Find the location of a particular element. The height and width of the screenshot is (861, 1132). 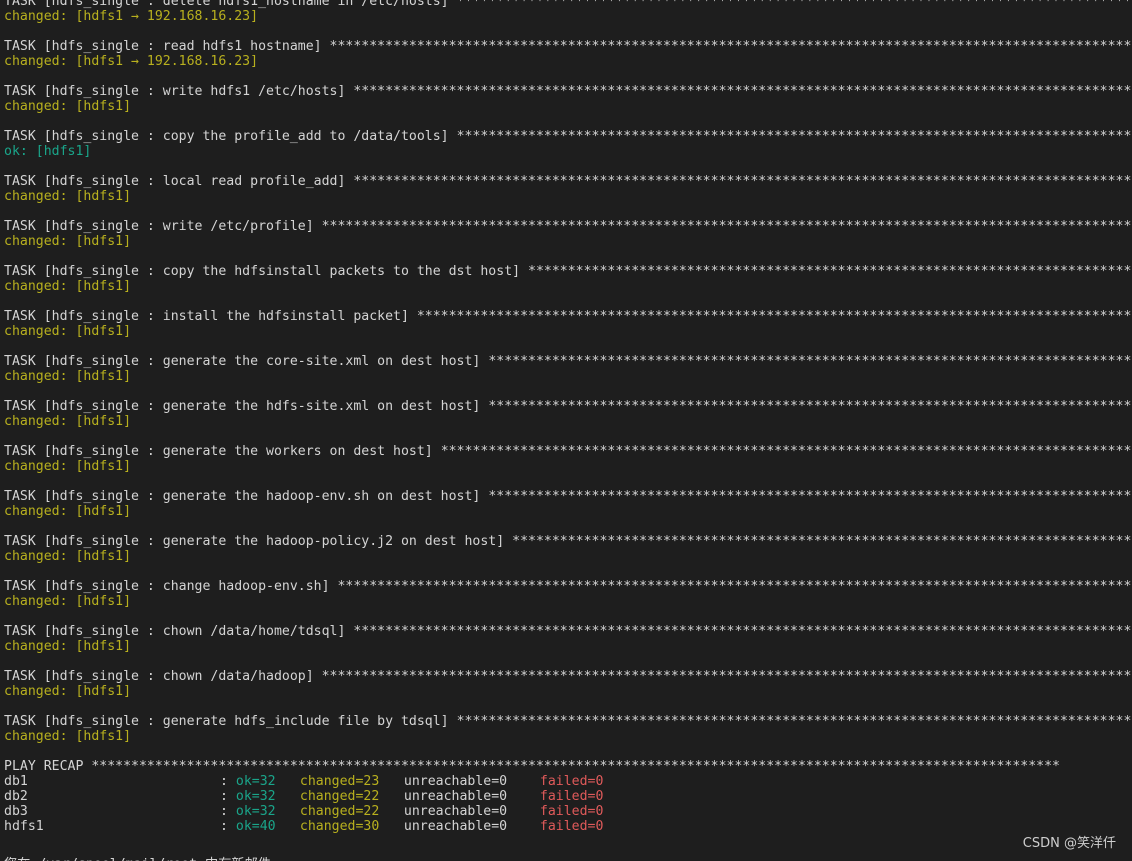

recap-ok: ok=40 is located at coordinates (255, 826).